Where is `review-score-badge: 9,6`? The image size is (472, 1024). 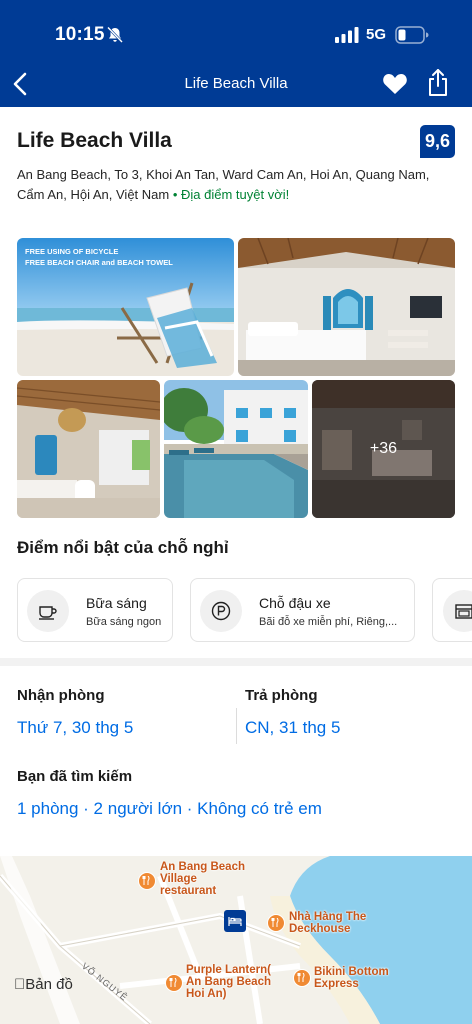
review-score-badge: 9,6 is located at coordinates (437, 141).